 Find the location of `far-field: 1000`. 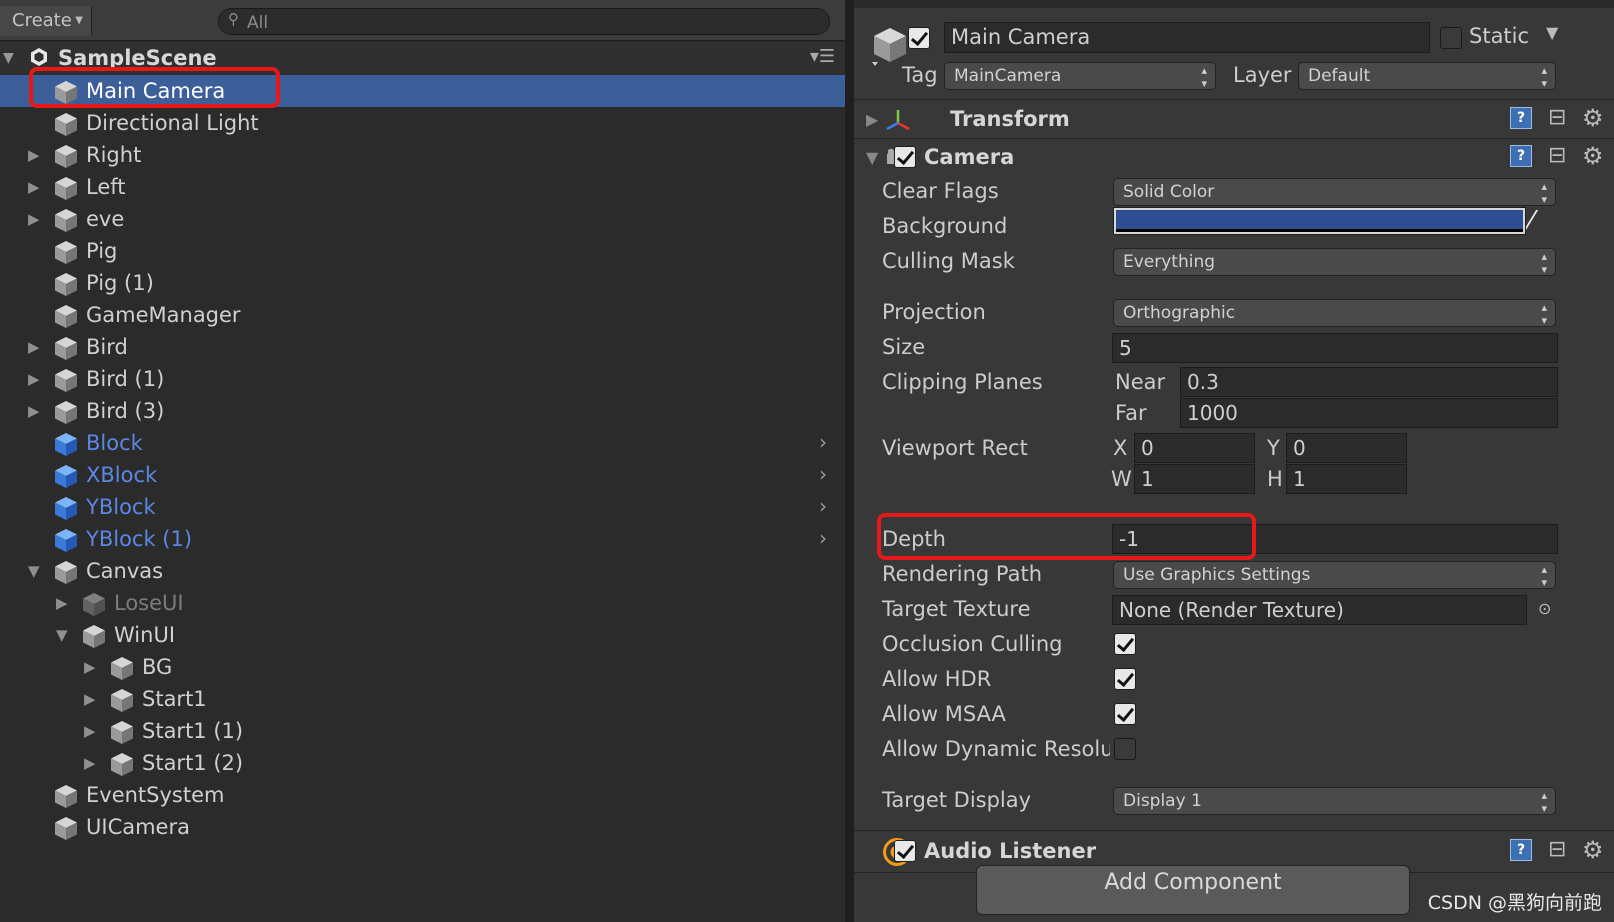

far-field: 1000 is located at coordinates (1369, 413).